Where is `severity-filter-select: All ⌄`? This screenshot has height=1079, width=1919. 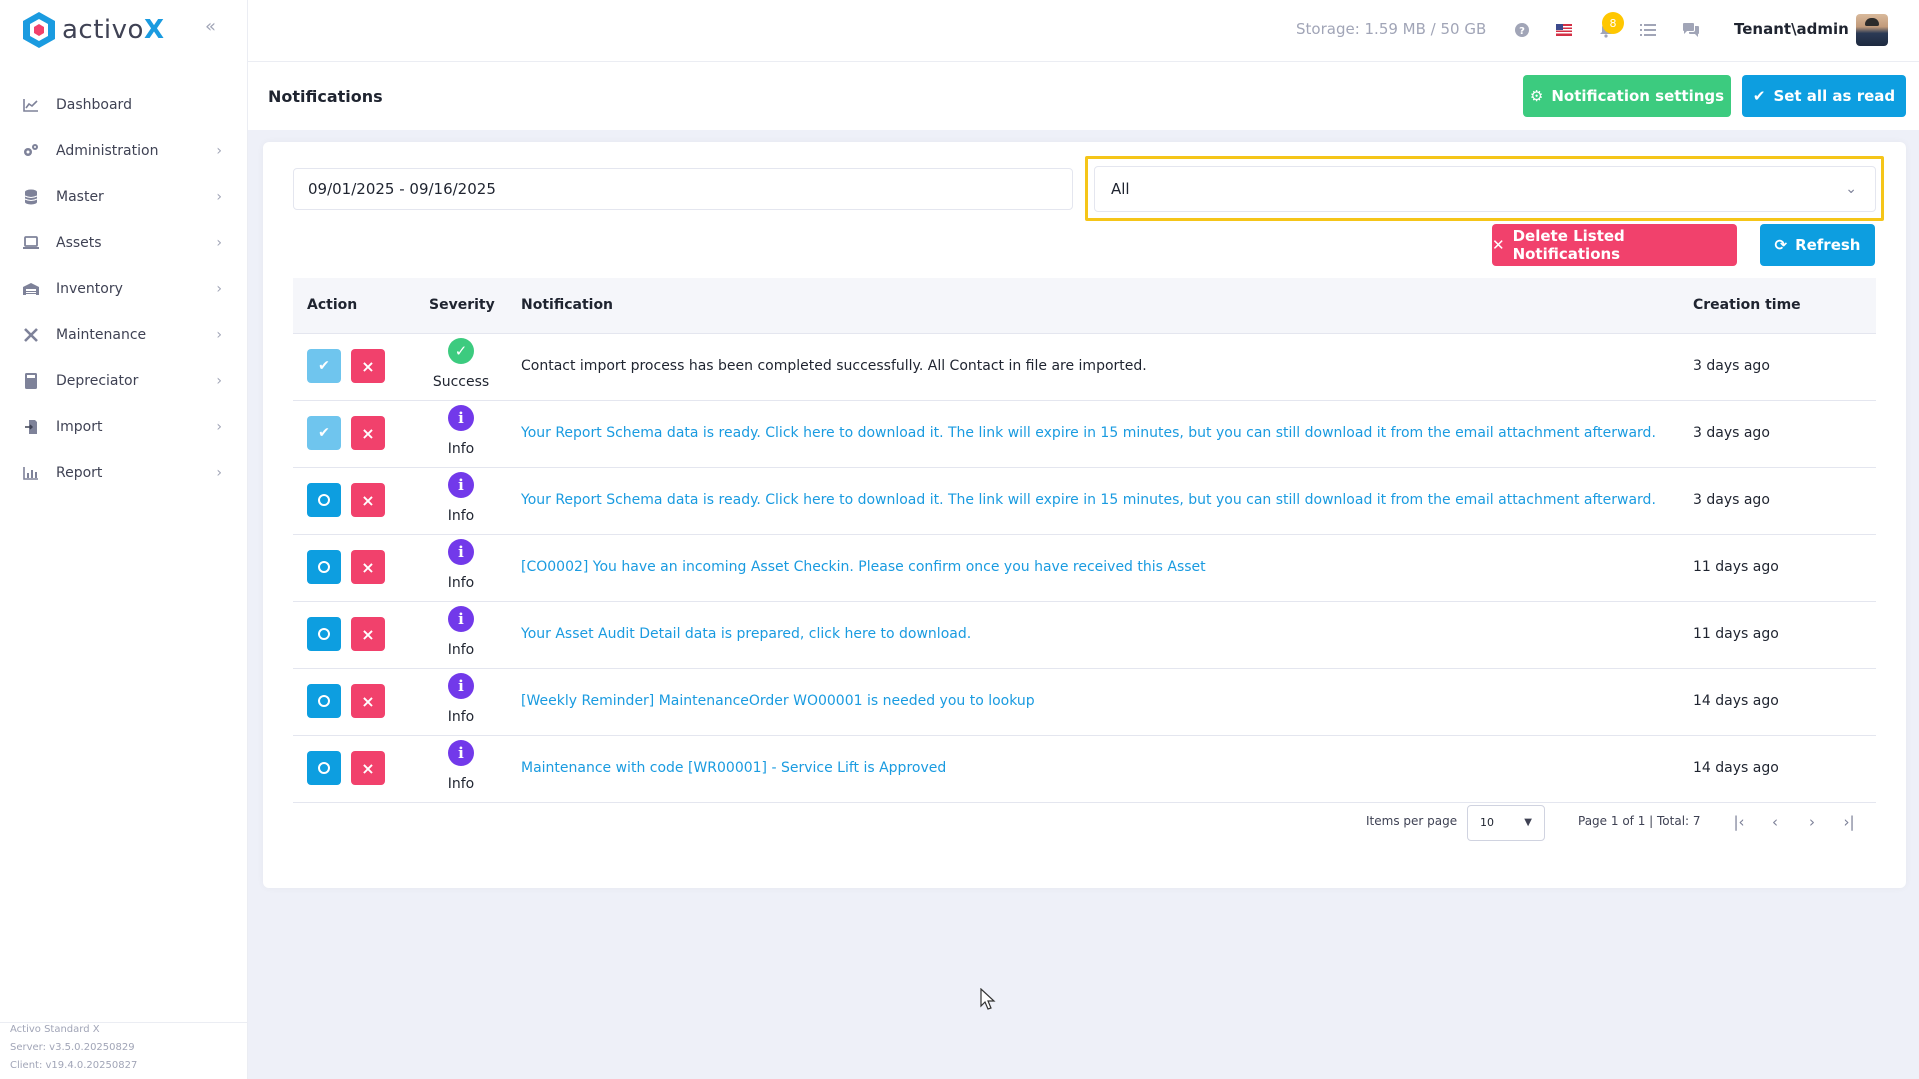 severity-filter-select: All ⌄ is located at coordinates (1485, 189).